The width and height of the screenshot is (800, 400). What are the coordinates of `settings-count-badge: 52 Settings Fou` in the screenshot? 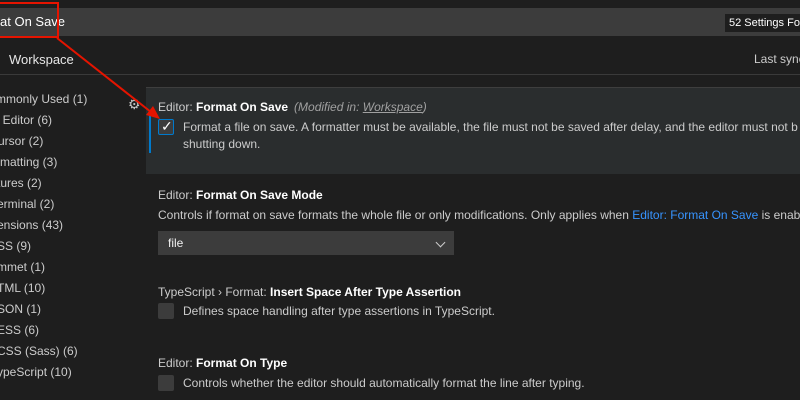 It's located at (762, 23).